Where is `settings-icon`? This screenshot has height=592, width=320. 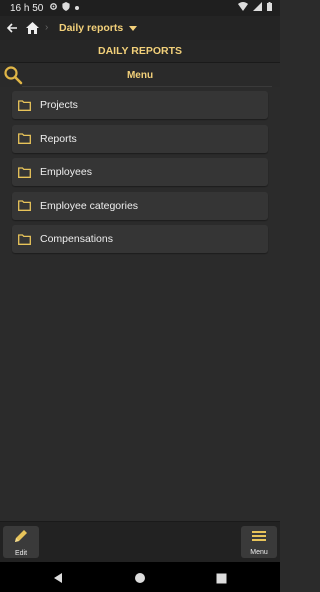 settings-icon is located at coordinates (53, 8).